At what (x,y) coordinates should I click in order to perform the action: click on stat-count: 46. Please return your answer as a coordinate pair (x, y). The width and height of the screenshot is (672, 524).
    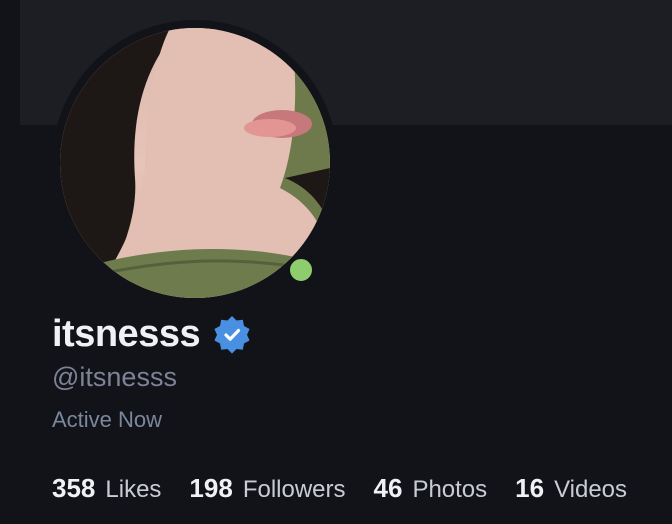
    Looking at the image, I should click on (388, 487).